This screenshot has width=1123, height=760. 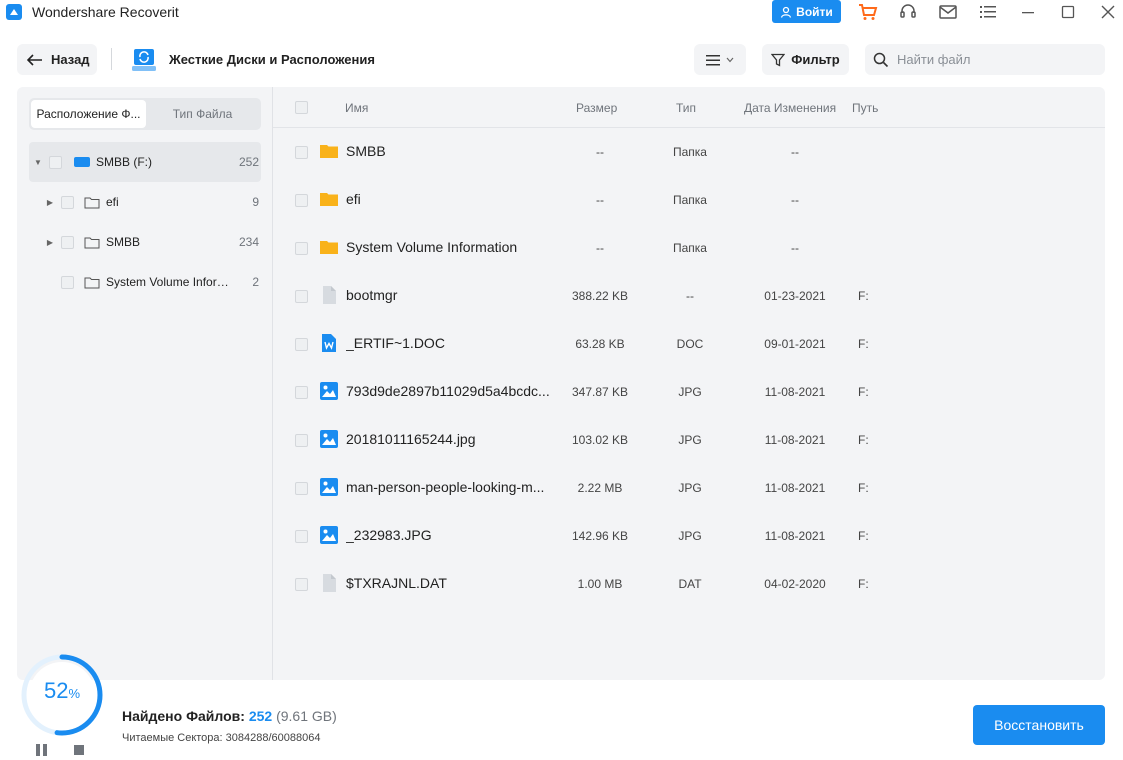 I want to click on file-name: bootmgr, so click(x=372, y=295).